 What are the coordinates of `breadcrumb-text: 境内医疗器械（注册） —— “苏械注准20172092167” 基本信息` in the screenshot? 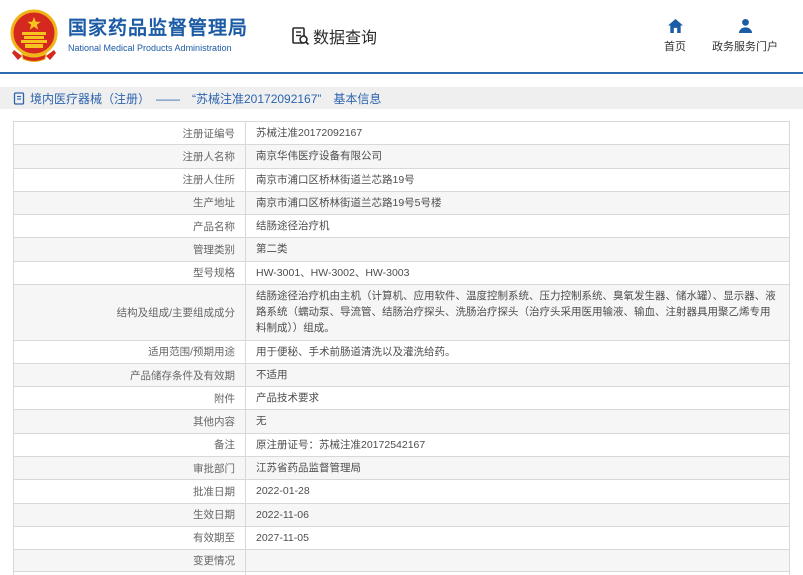 It's located at (206, 98).